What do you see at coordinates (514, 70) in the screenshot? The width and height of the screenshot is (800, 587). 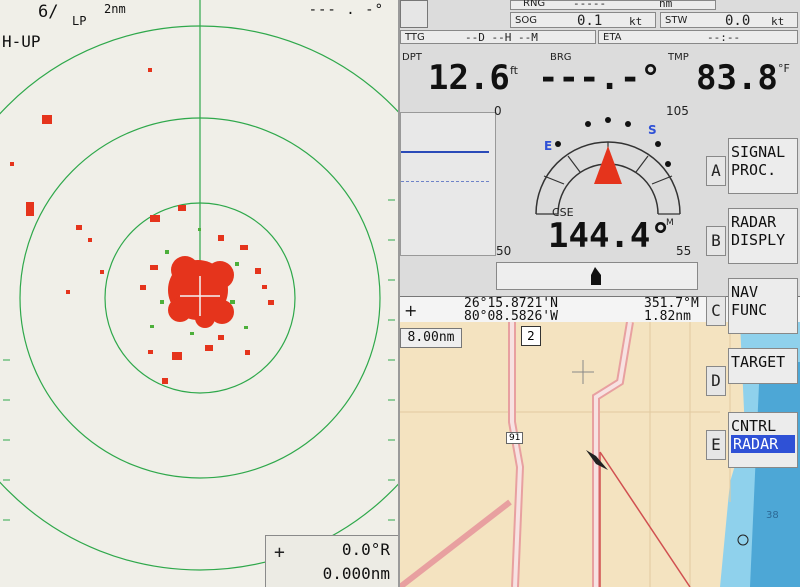 I see `depth-unit: ft` at bounding box center [514, 70].